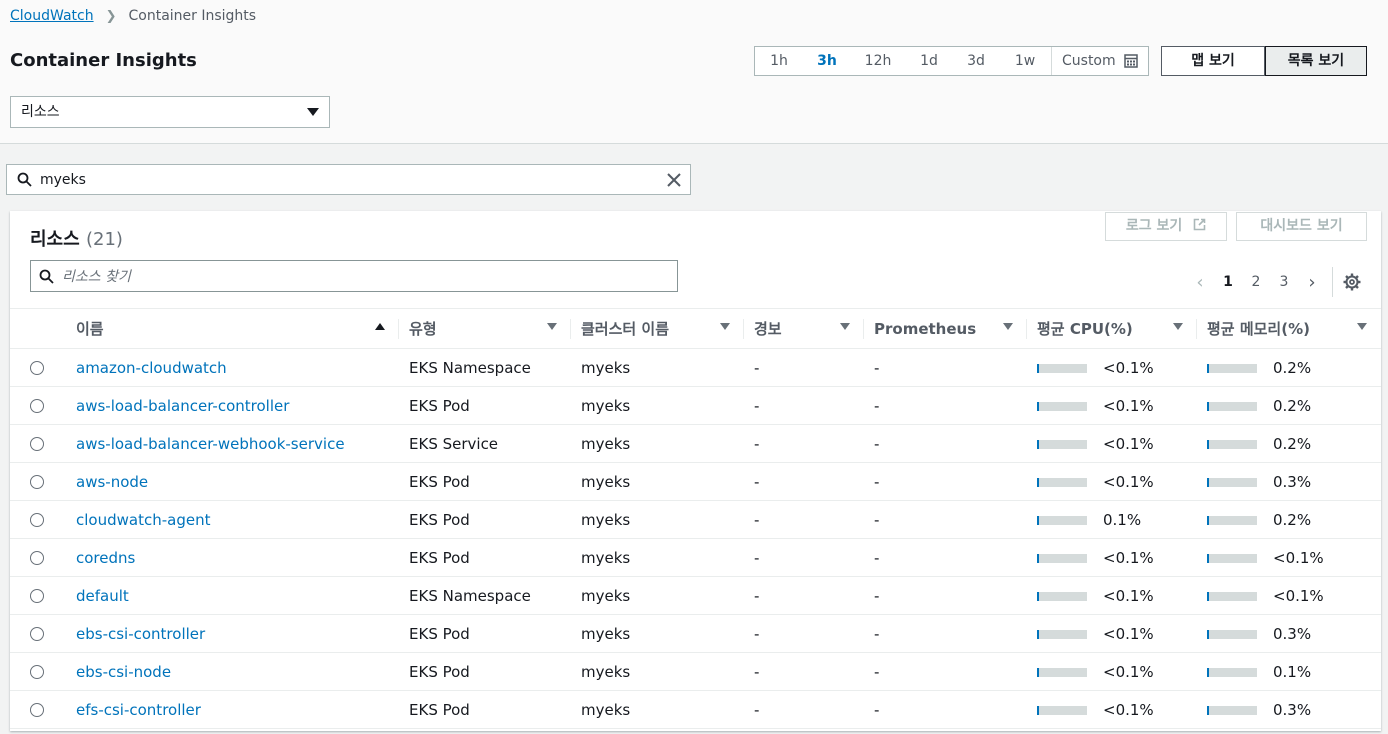 The image size is (1388, 734). I want to click on memory-cell: 0.1%, so click(1289, 671).